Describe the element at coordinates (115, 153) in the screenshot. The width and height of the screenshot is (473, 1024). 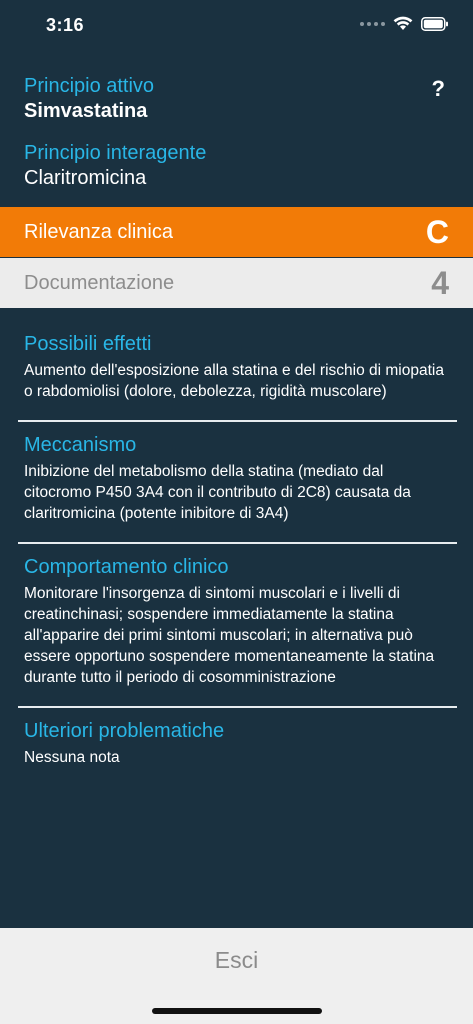
I see `interacting-ingredient-label: Principio interagente` at that location.